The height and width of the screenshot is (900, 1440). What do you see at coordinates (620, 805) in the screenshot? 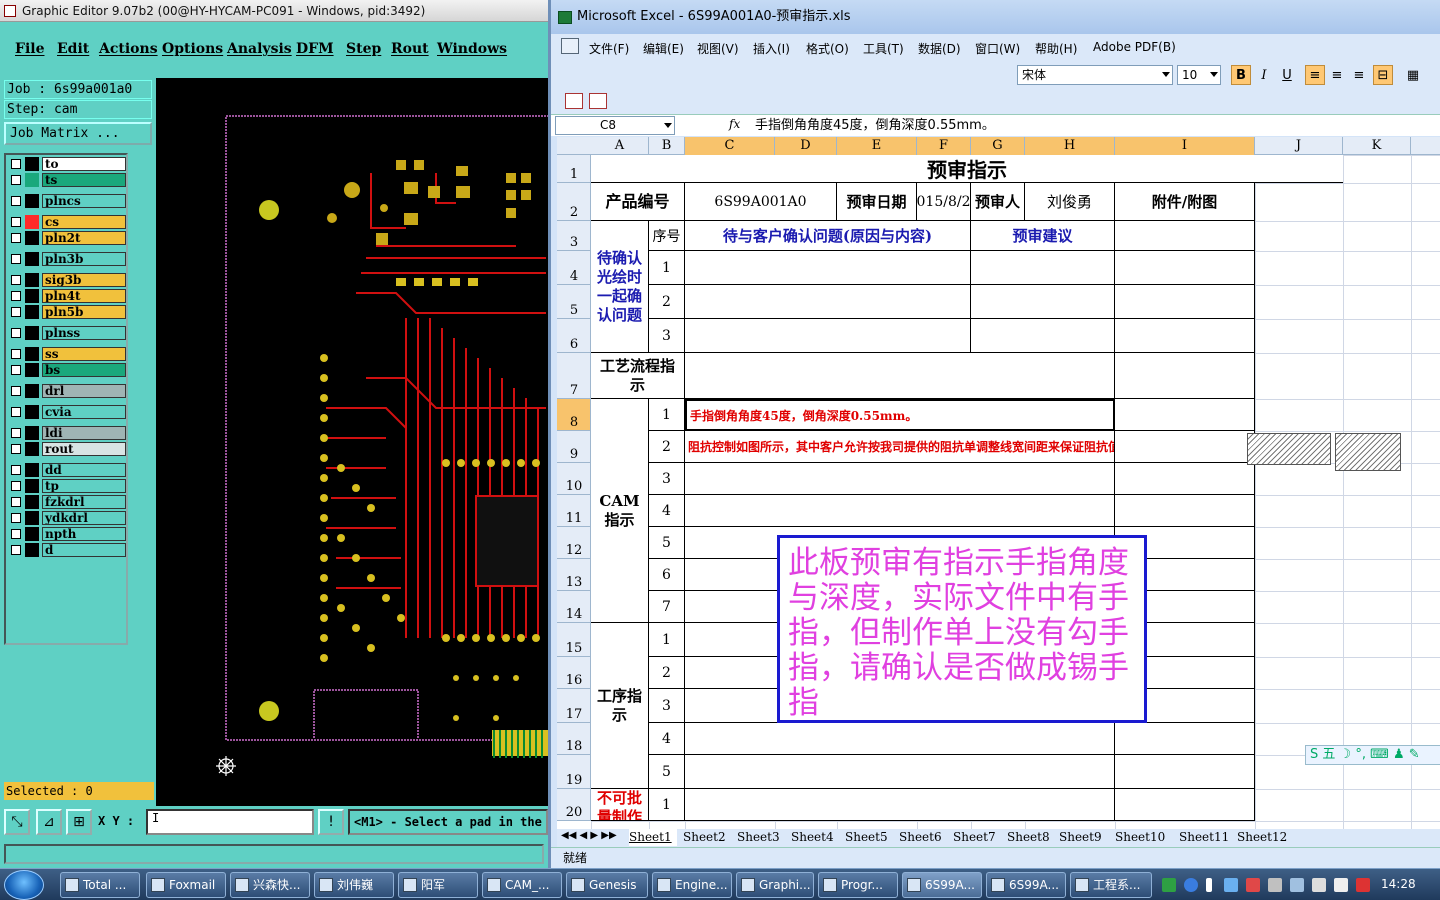
I see `forbid-label-cell: 不可批量制作` at bounding box center [620, 805].